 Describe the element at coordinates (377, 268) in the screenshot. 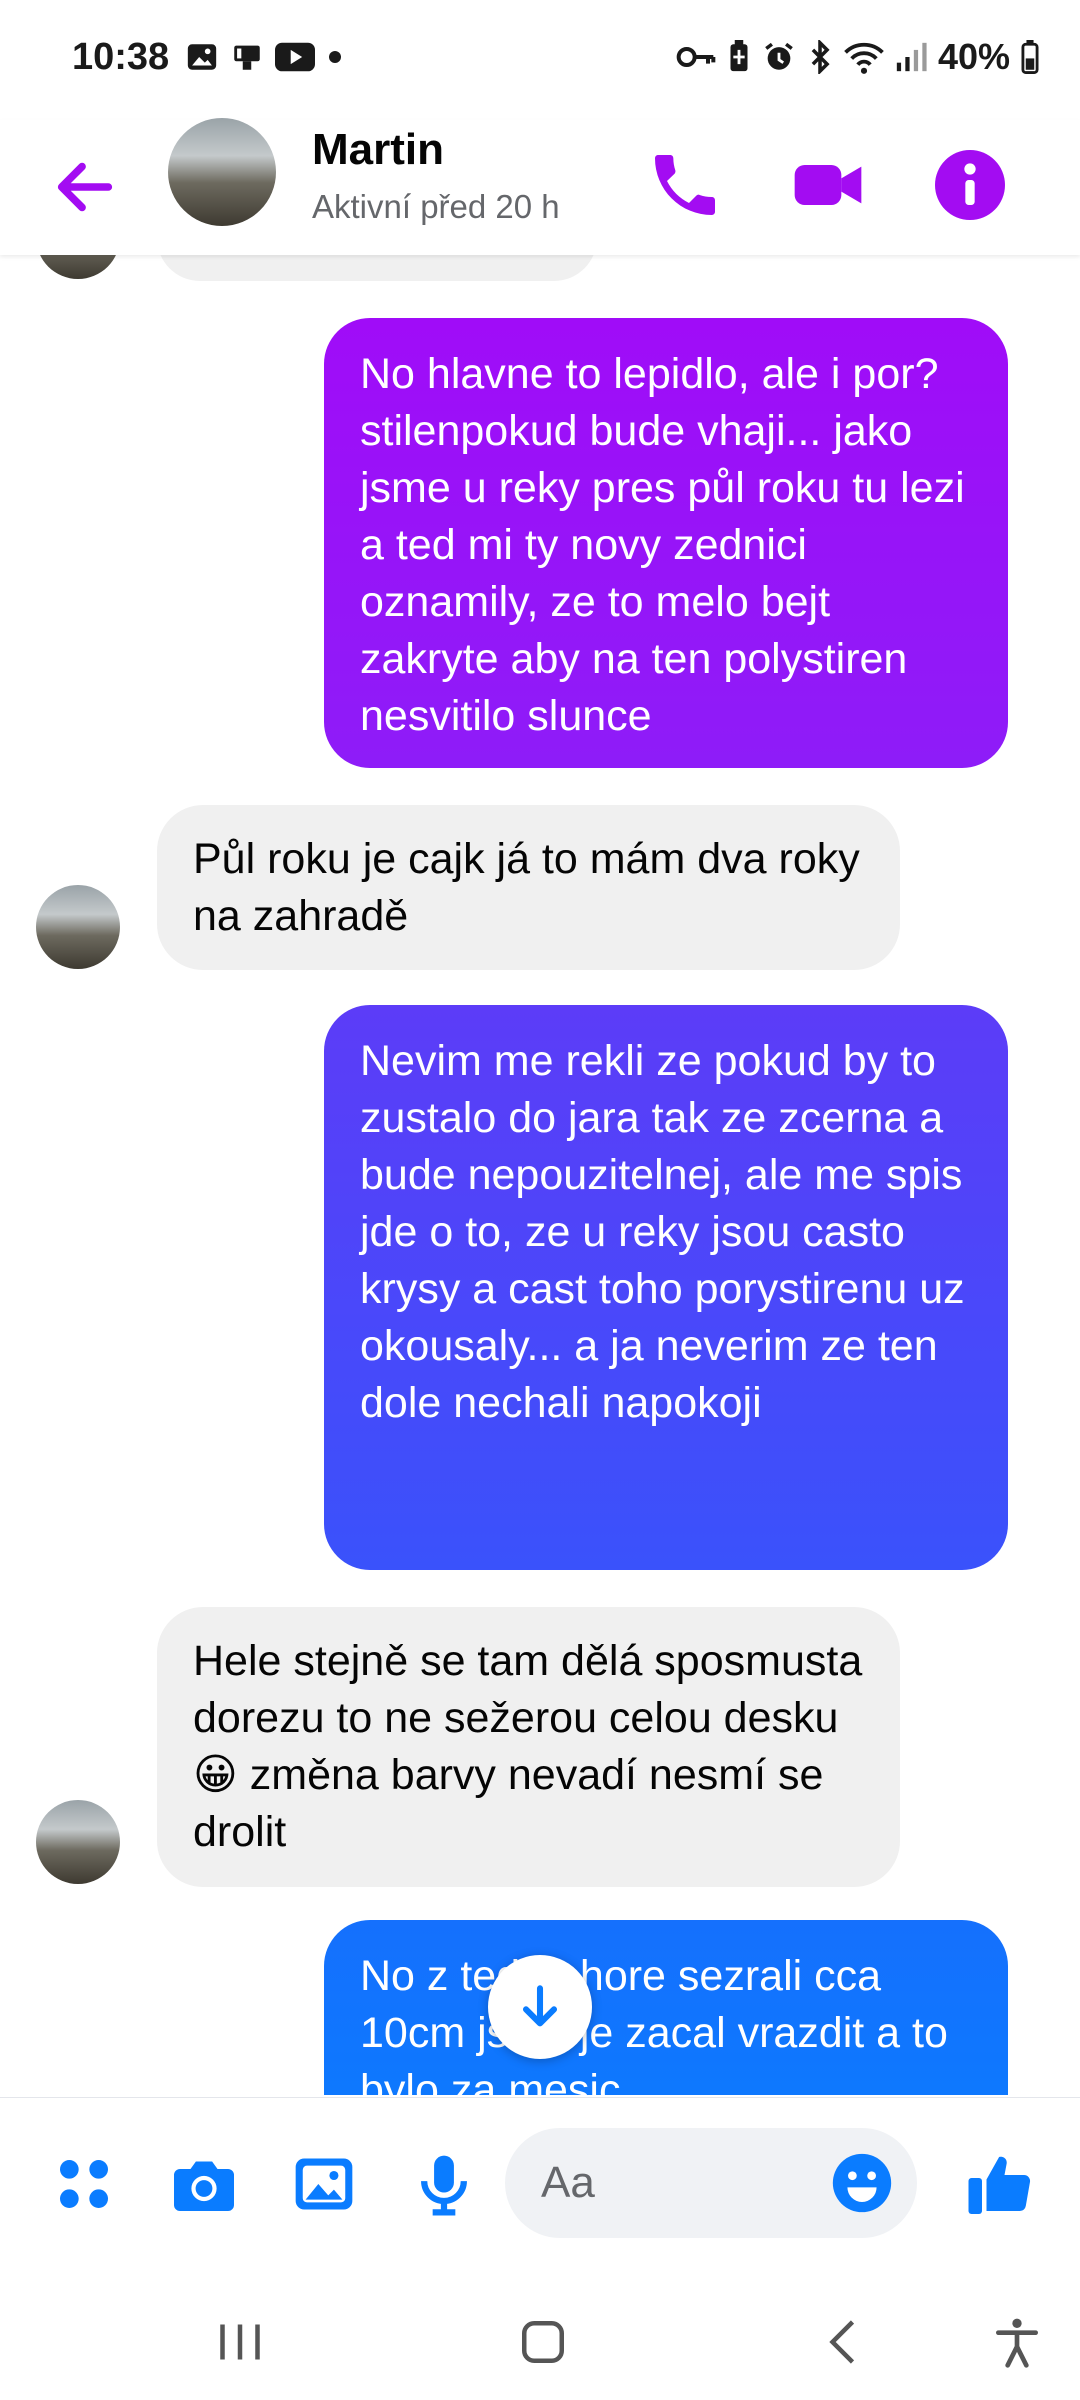

I see `partial-incoming-bubble` at that location.